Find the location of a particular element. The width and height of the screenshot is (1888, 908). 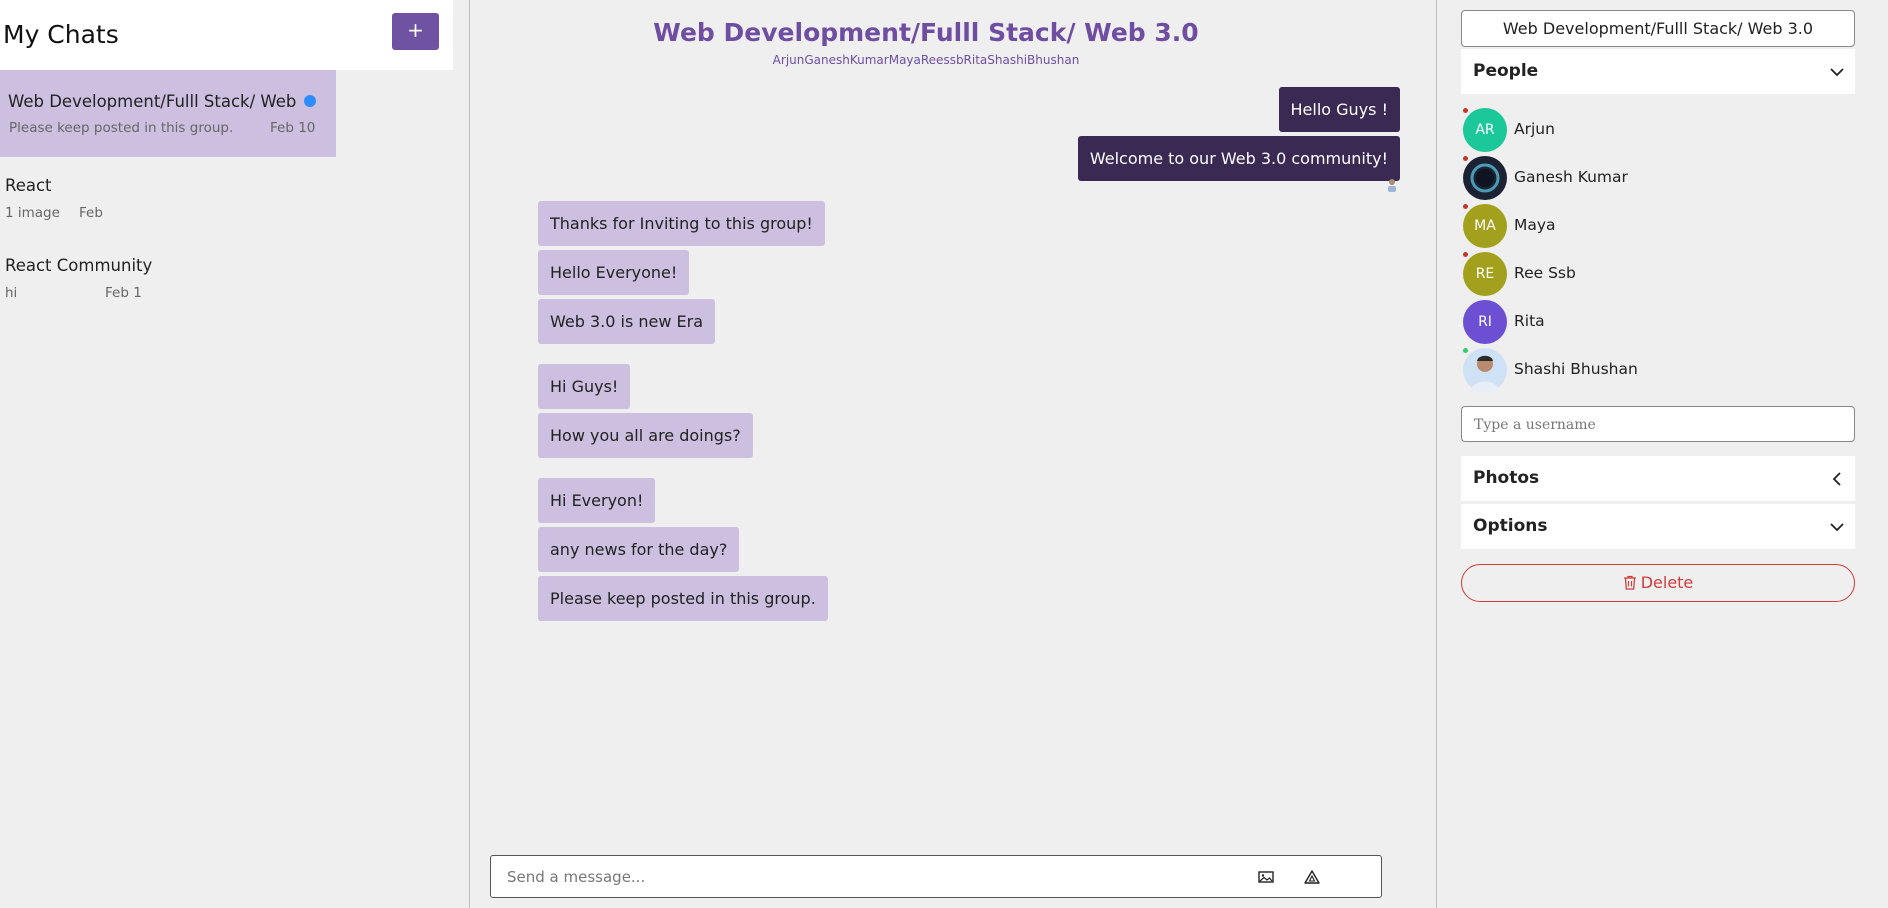

message-bubble-outgoing: Hello Guys ! is located at coordinates (1339, 109).